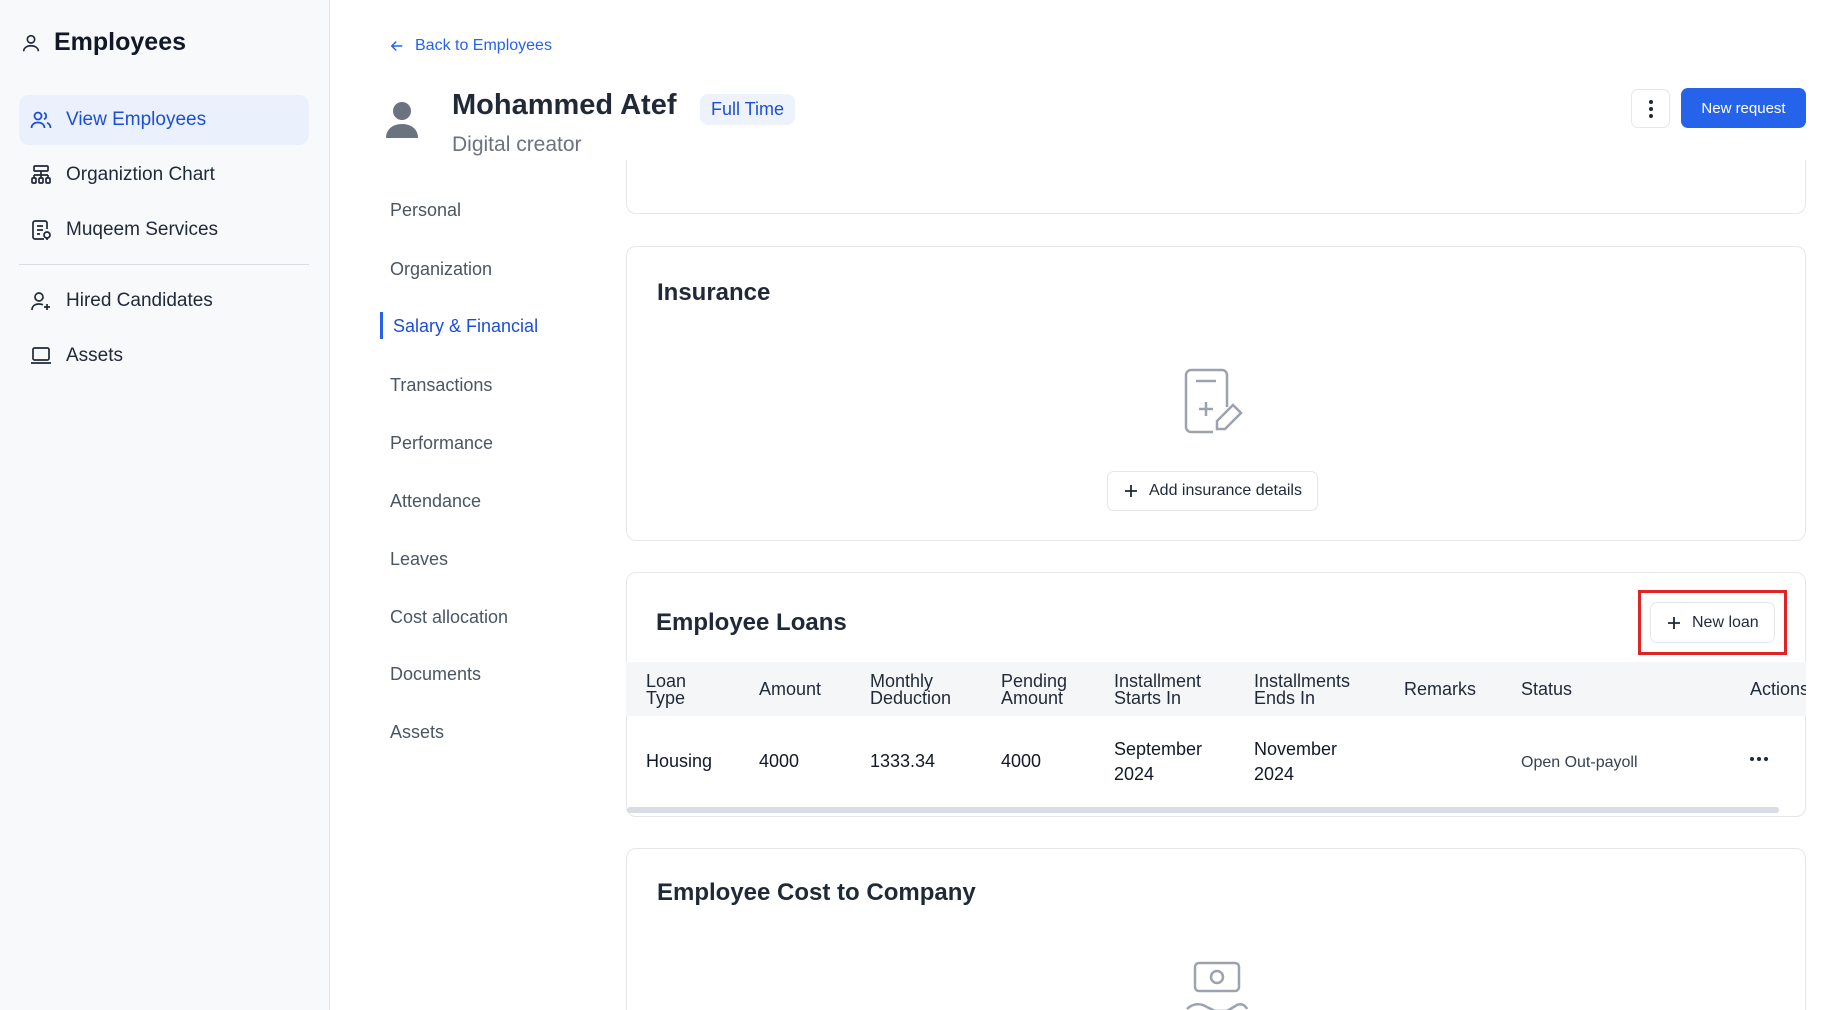 The image size is (1832, 1010). What do you see at coordinates (748, 109) in the screenshot?
I see `employment-type-badge: Full Time` at bounding box center [748, 109].